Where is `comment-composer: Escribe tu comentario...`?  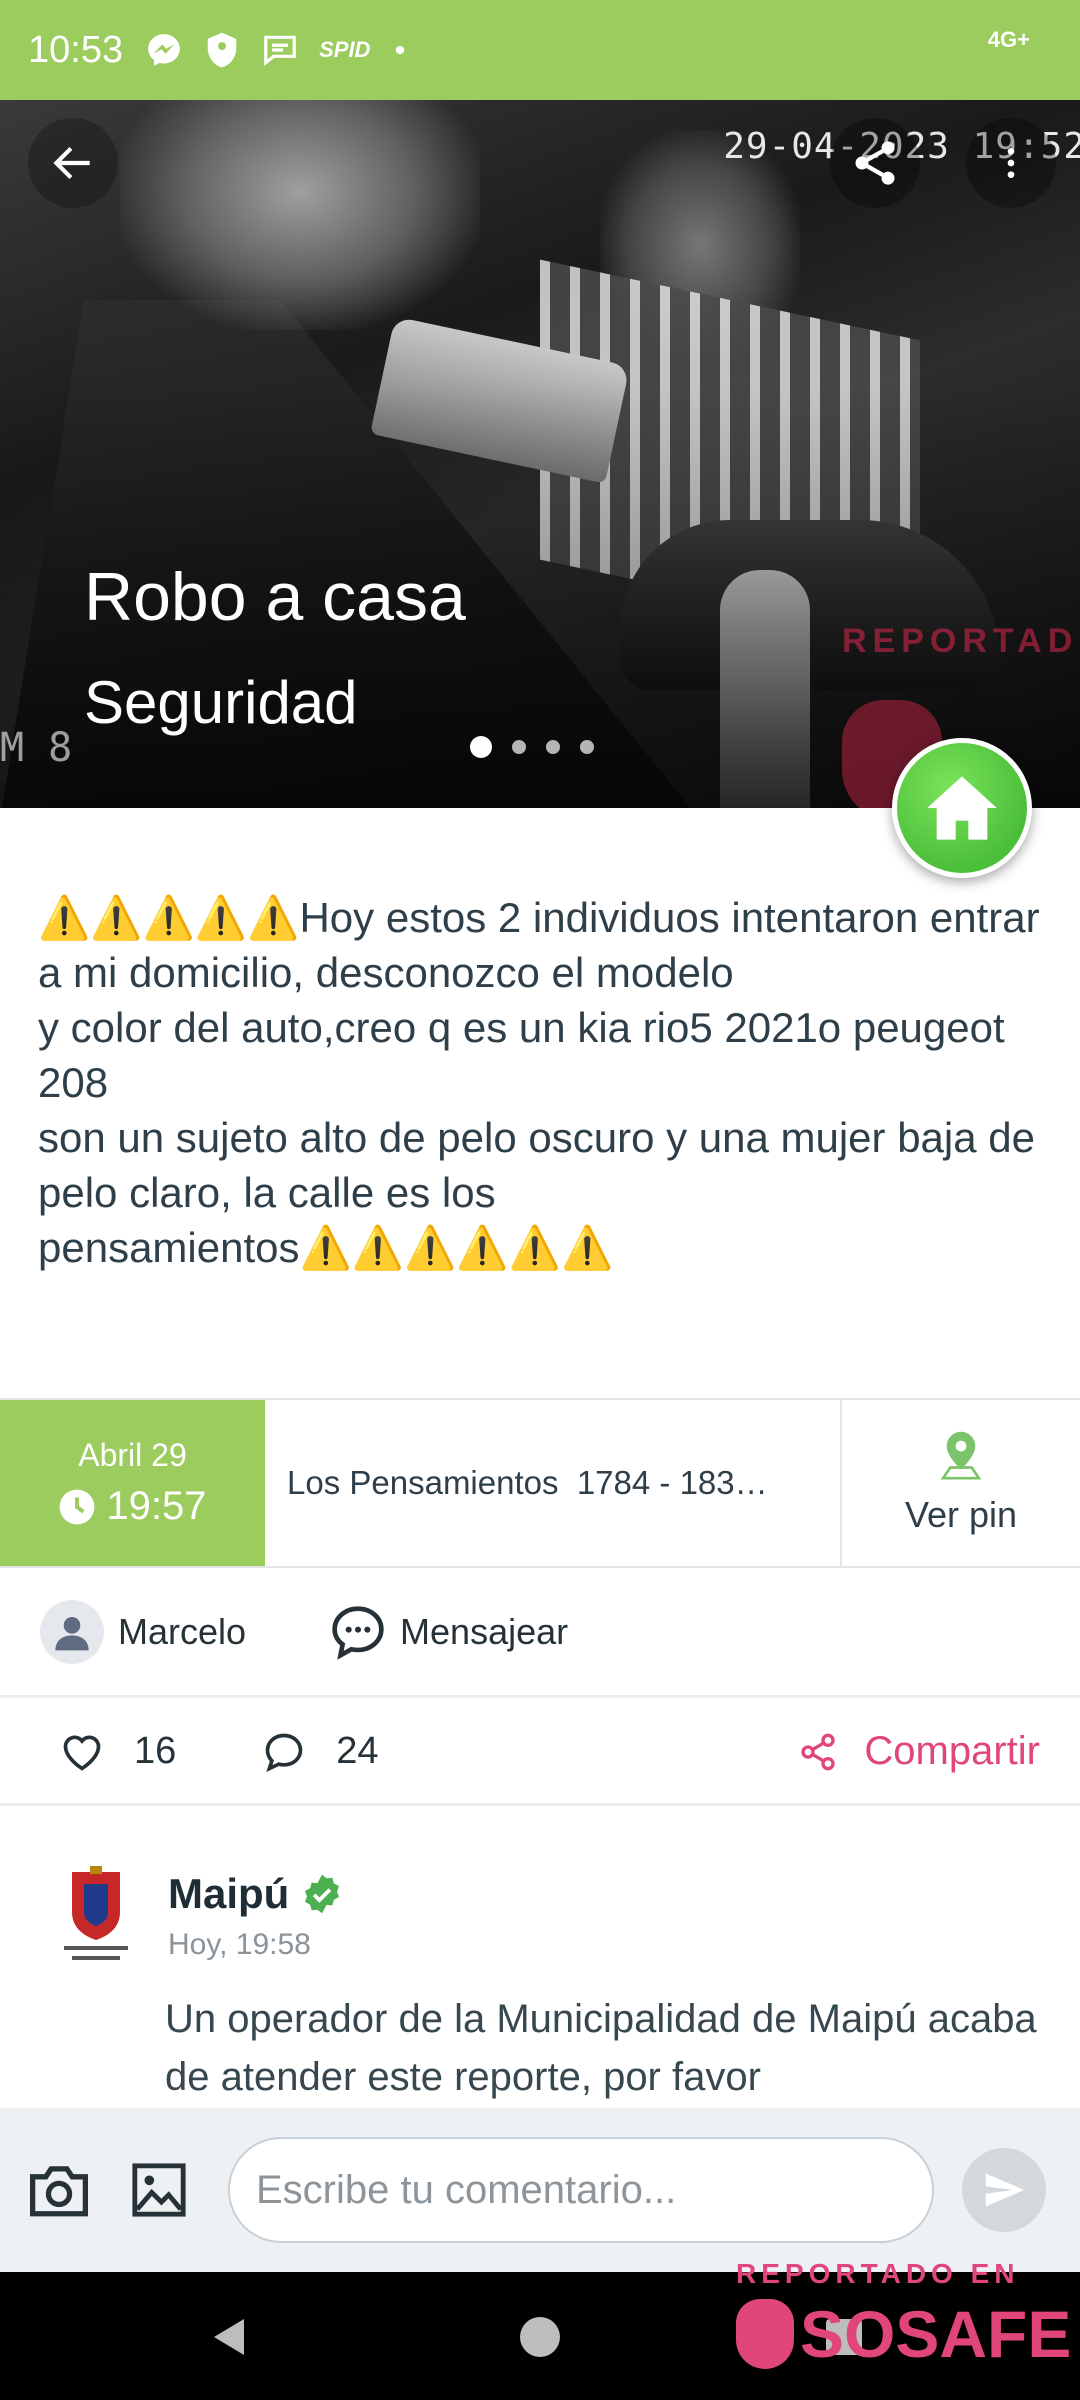 comment-composer: Escribe tu comentario... is located at coordinates (540, 2190).